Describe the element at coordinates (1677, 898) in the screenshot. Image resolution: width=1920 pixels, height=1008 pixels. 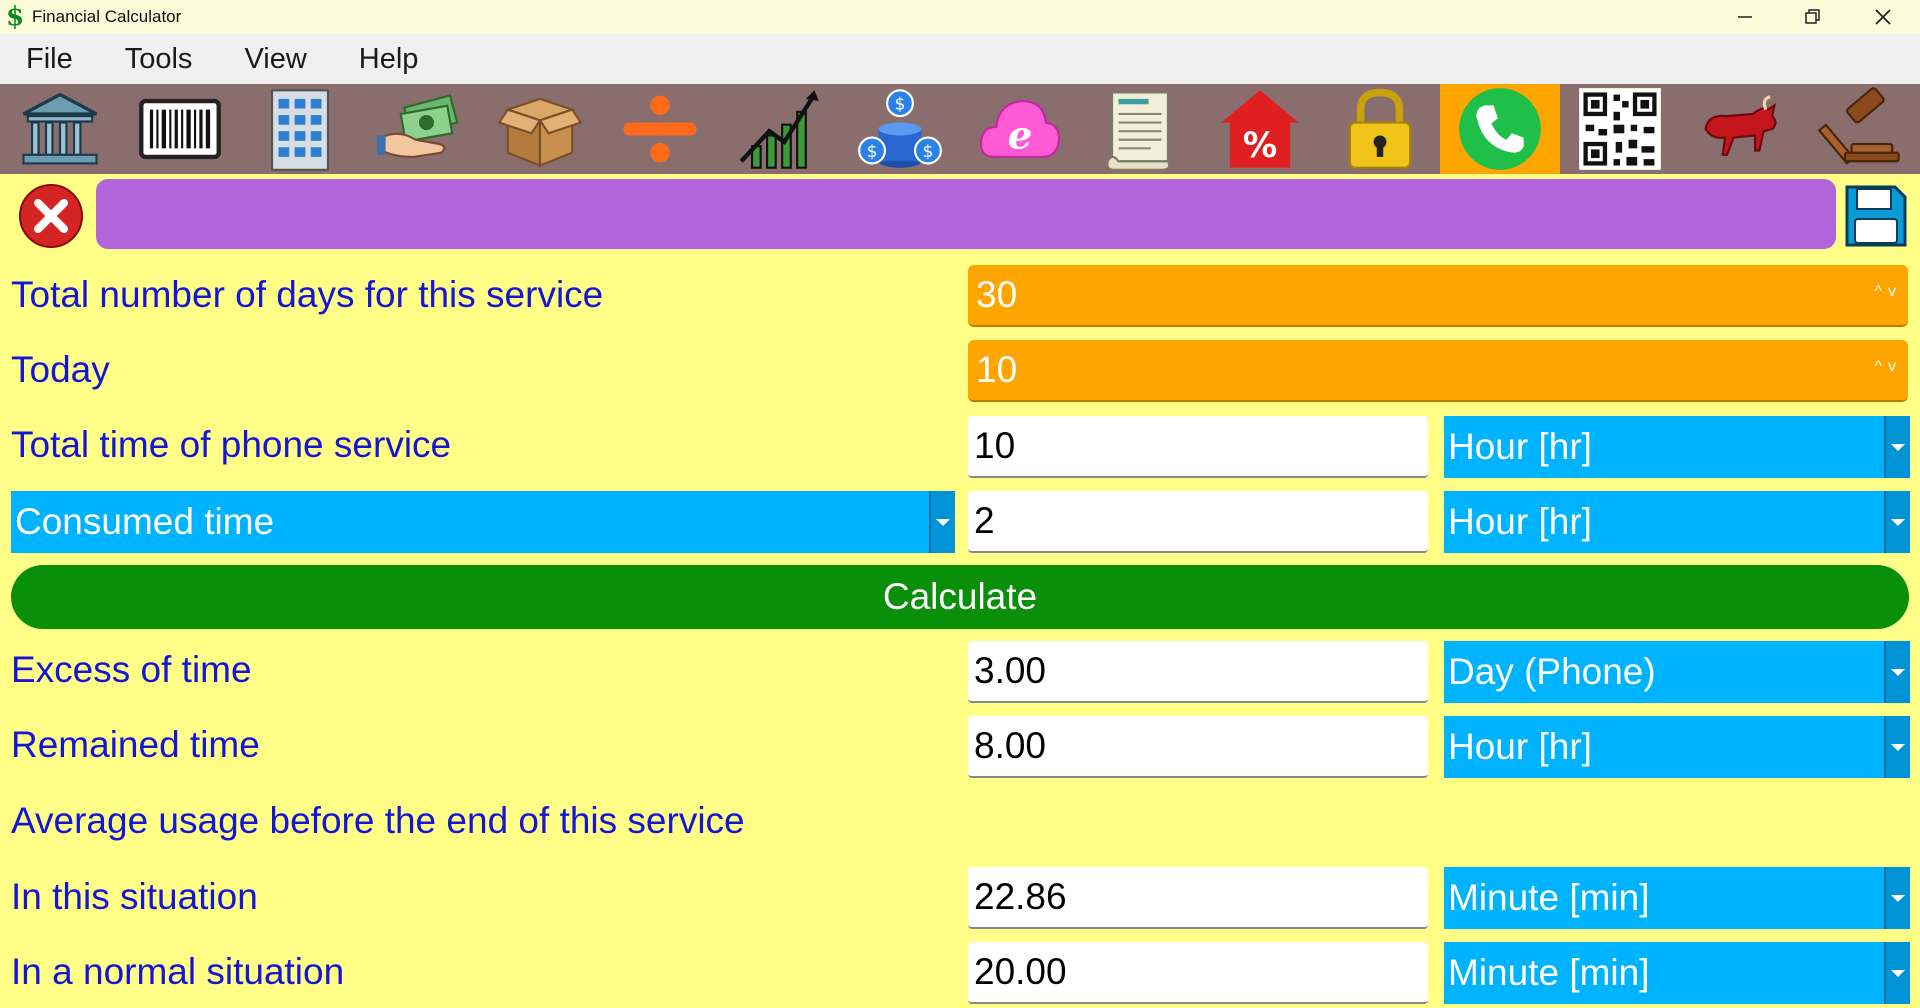
I see `situation-unit-select: Minute [min]` at that location.